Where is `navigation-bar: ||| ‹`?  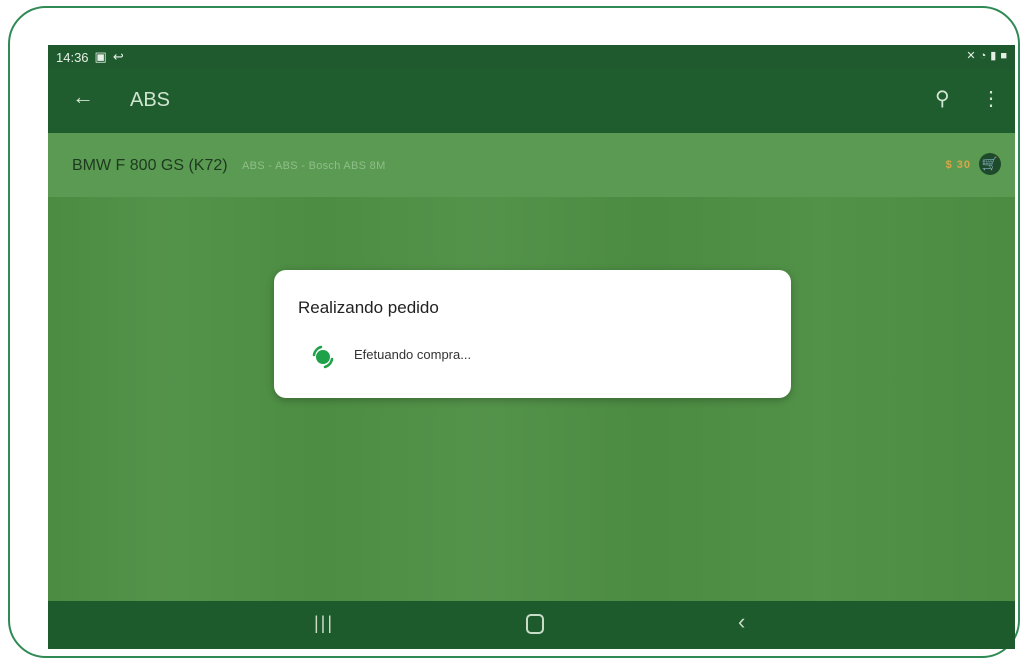 navigation-bar: ||| ‹ is located at coordinates (531, 625).